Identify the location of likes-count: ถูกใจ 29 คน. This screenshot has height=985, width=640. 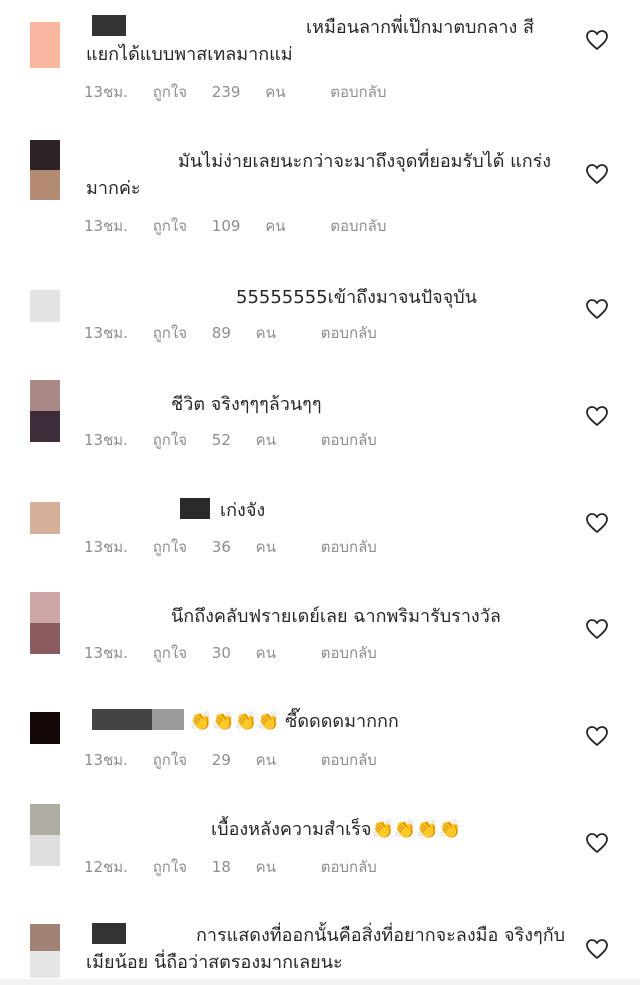
(224, 760).